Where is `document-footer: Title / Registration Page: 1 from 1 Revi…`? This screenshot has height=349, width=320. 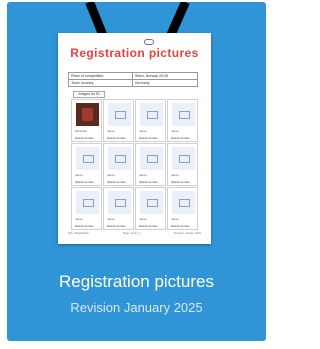
document-footer: Title / Registration Page: 1 from 1 Revi… is located at coordinates (134, 233).